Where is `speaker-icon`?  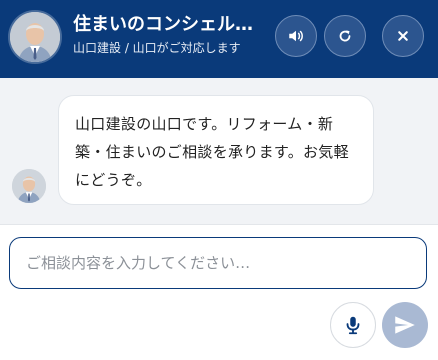 speaker-icon is located at coordinates (296, 36).